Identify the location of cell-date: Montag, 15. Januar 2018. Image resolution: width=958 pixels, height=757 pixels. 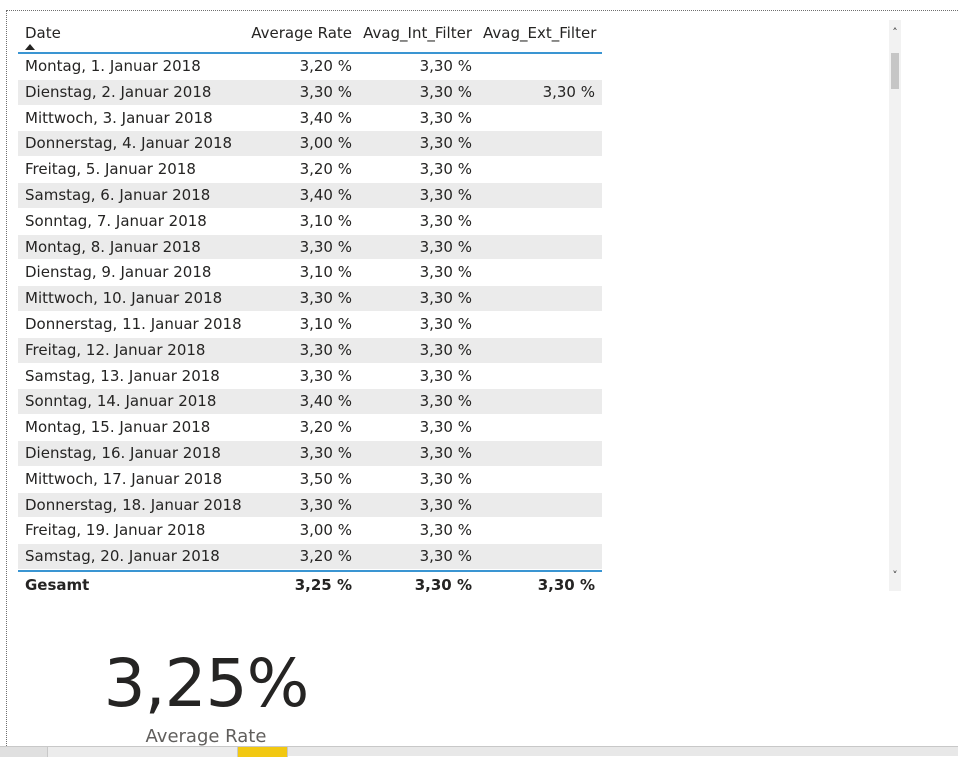
(118, 427).